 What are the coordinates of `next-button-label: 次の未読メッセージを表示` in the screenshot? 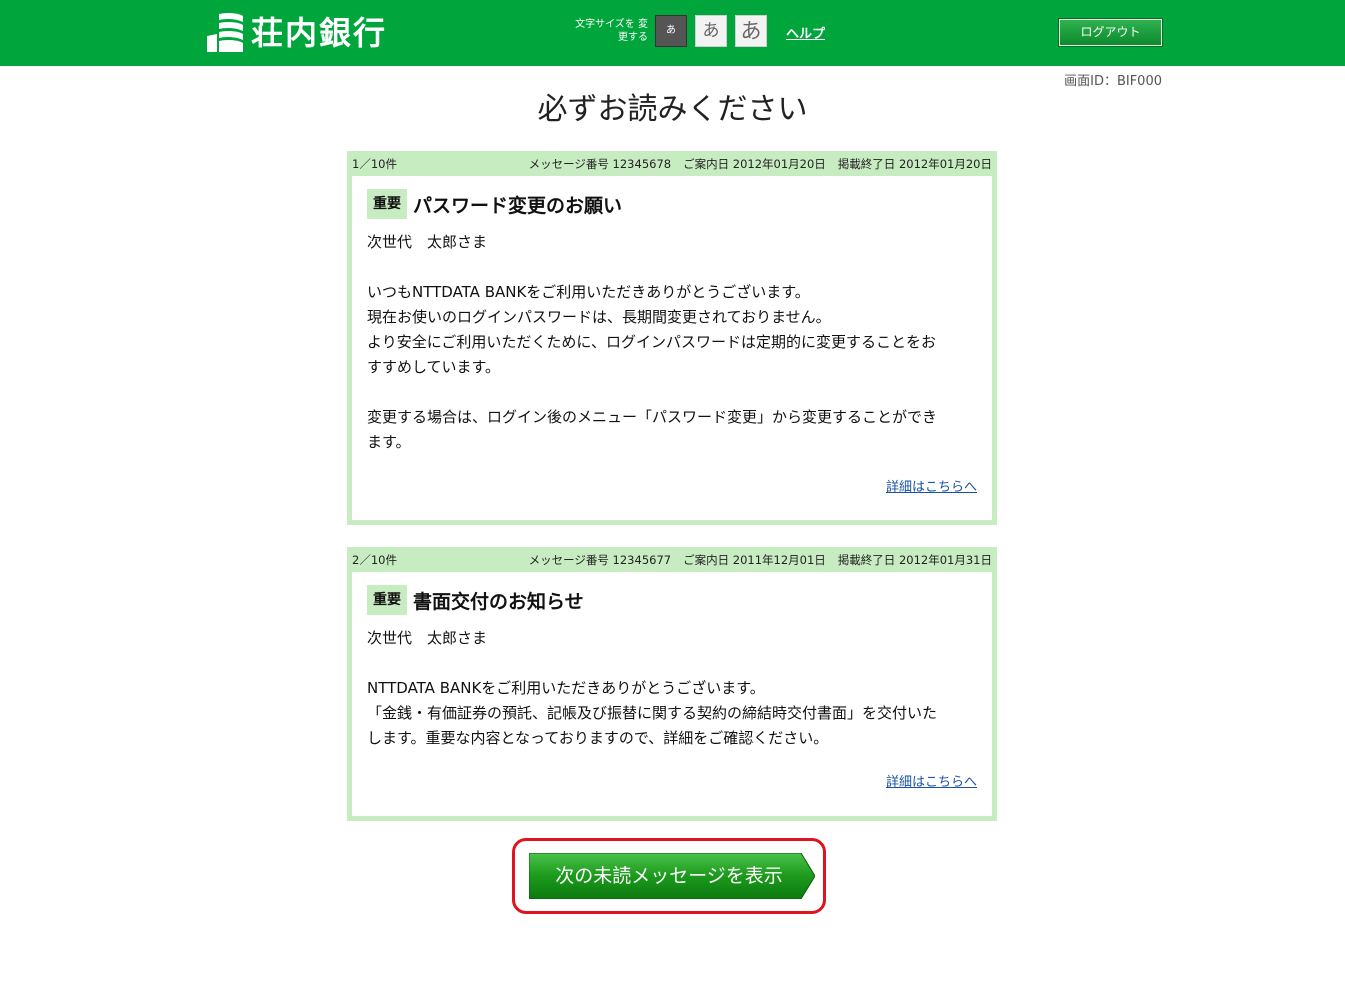 It's located at (669, 876).